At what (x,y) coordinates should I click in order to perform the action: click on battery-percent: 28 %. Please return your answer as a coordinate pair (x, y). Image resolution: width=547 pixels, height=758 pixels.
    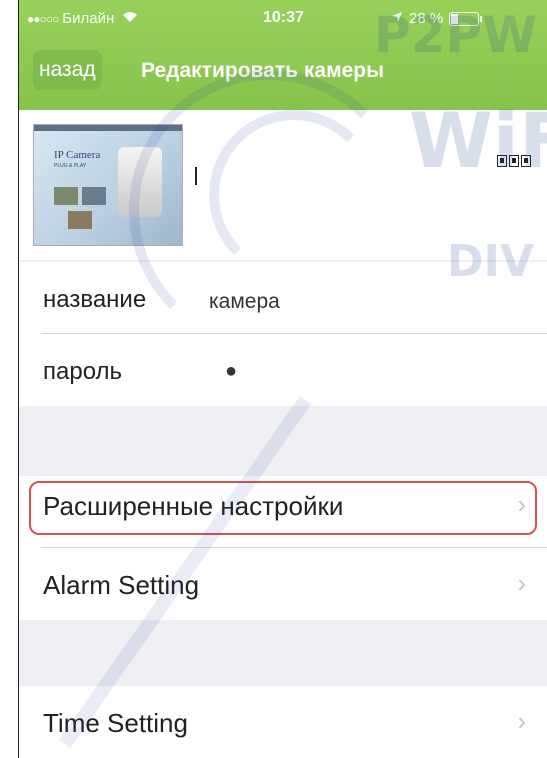
    Looking at the image, I should click on (426, 18).